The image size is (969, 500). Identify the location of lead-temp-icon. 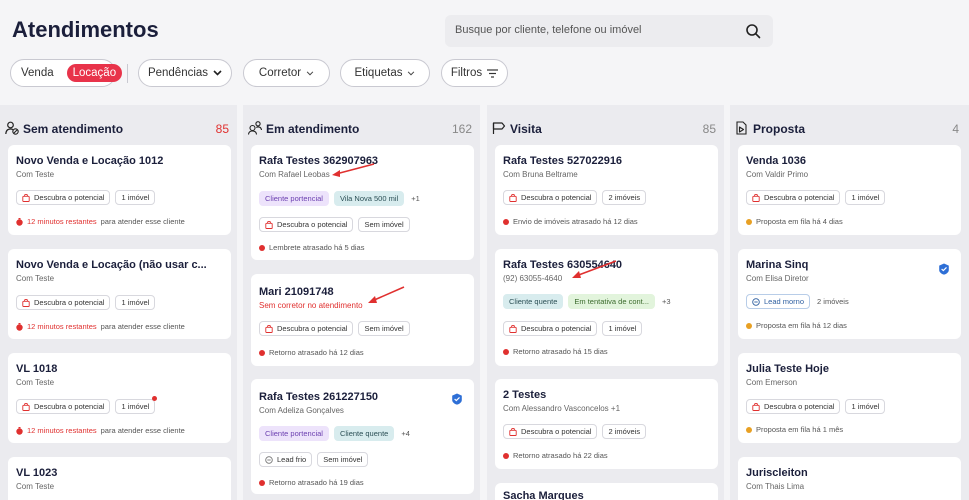
(756, 301).